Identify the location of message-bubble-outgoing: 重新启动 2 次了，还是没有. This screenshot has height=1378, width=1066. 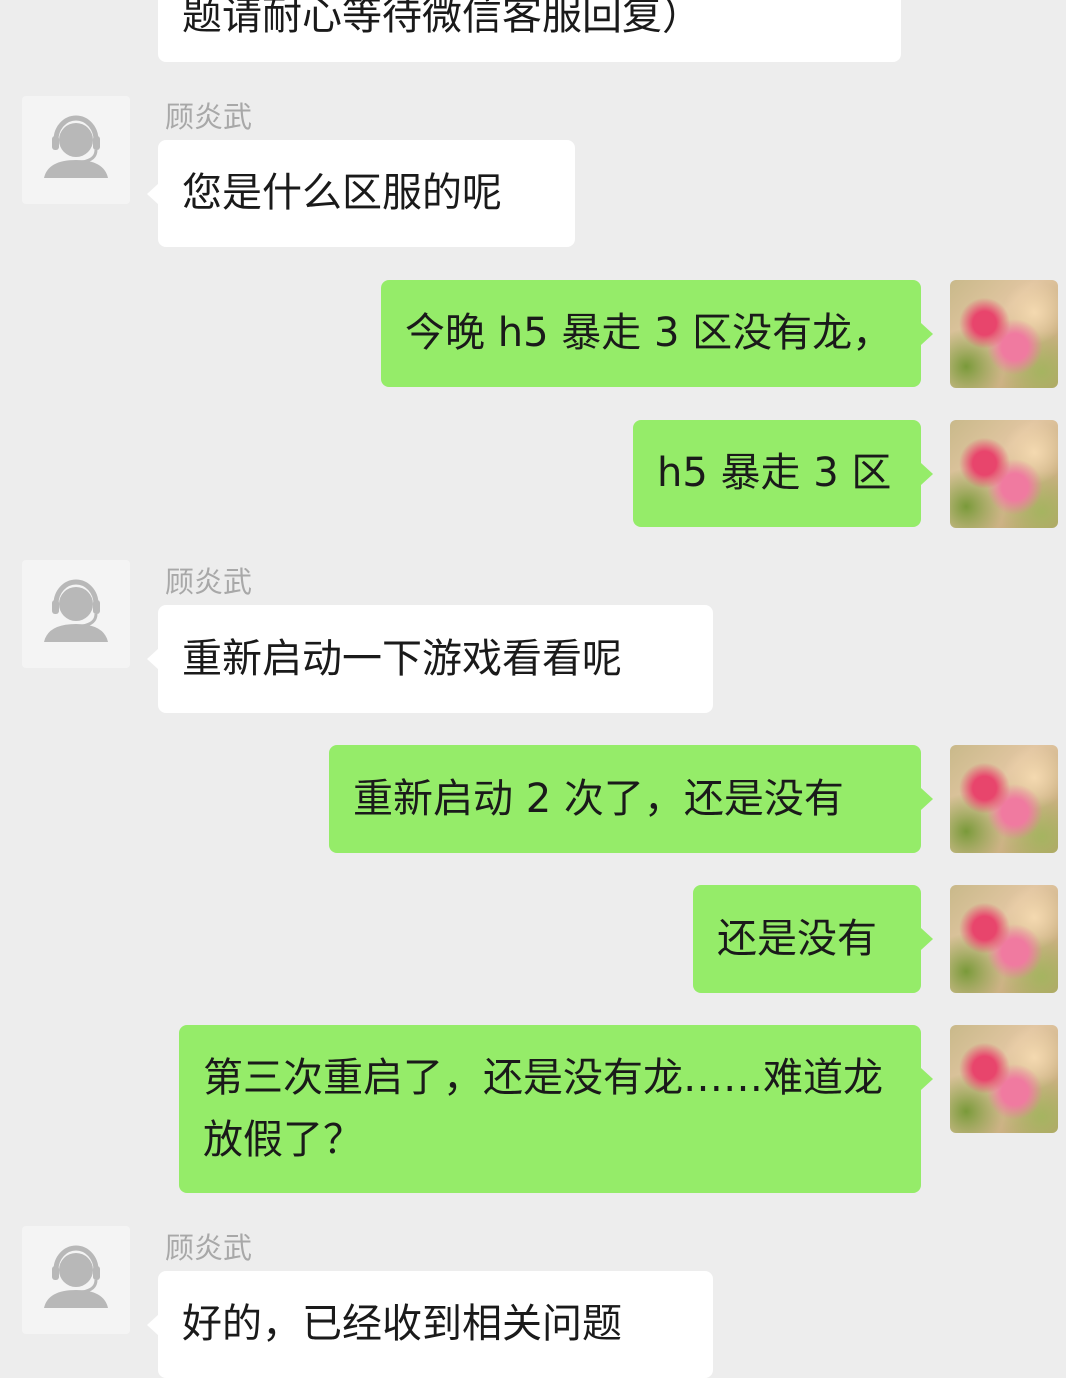
(625, 799).